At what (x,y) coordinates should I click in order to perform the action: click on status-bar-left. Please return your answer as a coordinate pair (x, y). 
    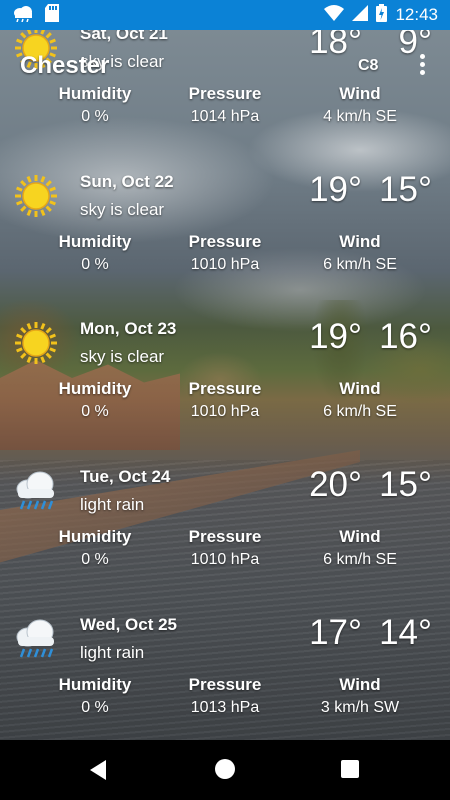
    Looking at the image, I should click on (30, 15).